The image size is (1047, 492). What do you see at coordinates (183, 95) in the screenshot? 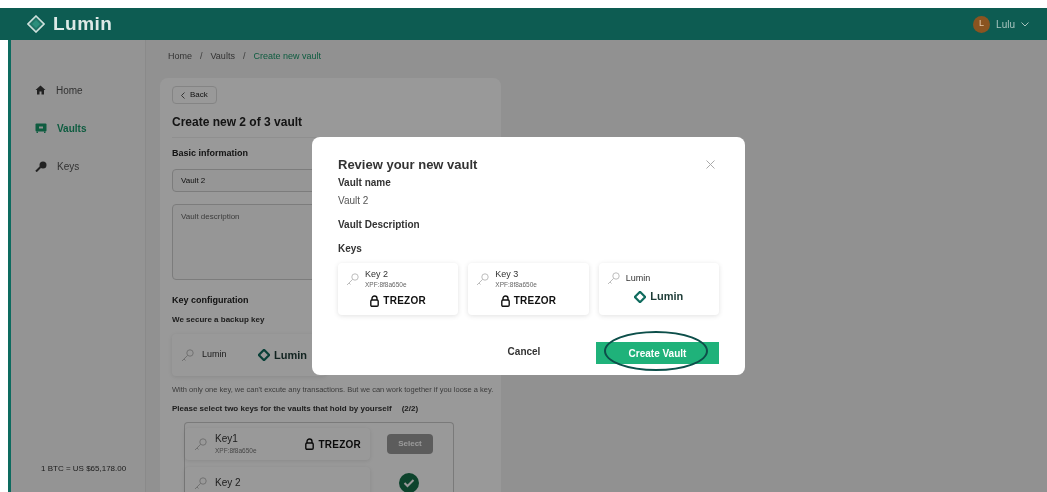
I see `chevron-left-icon` at bounding box center [183, 95].